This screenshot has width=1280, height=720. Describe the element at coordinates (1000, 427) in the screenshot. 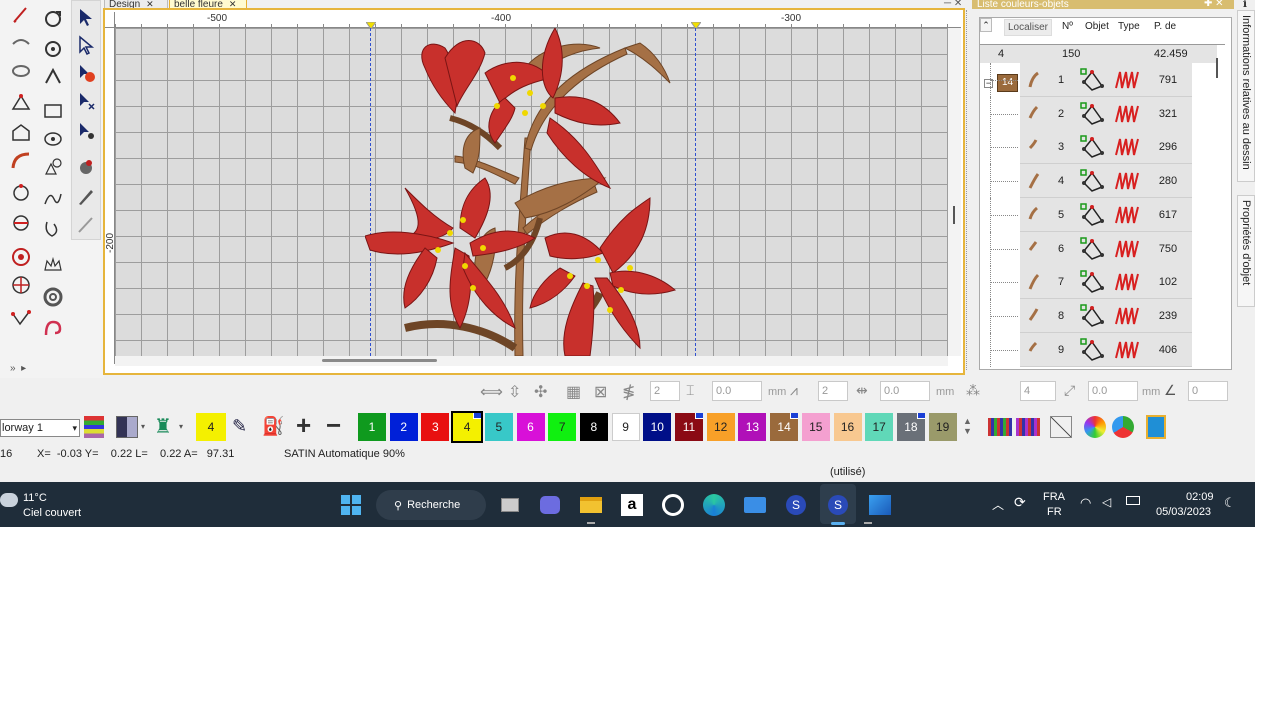

I see `thread-chart-icon` at that location.